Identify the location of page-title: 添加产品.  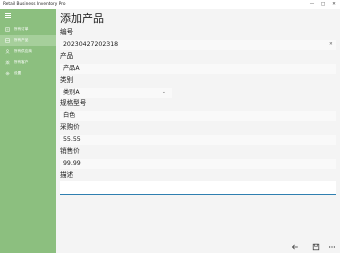
(82, 18).